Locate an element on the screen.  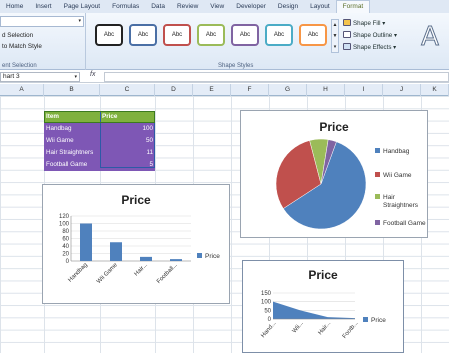
tab-format: Format is located at coordinates (353, 6).